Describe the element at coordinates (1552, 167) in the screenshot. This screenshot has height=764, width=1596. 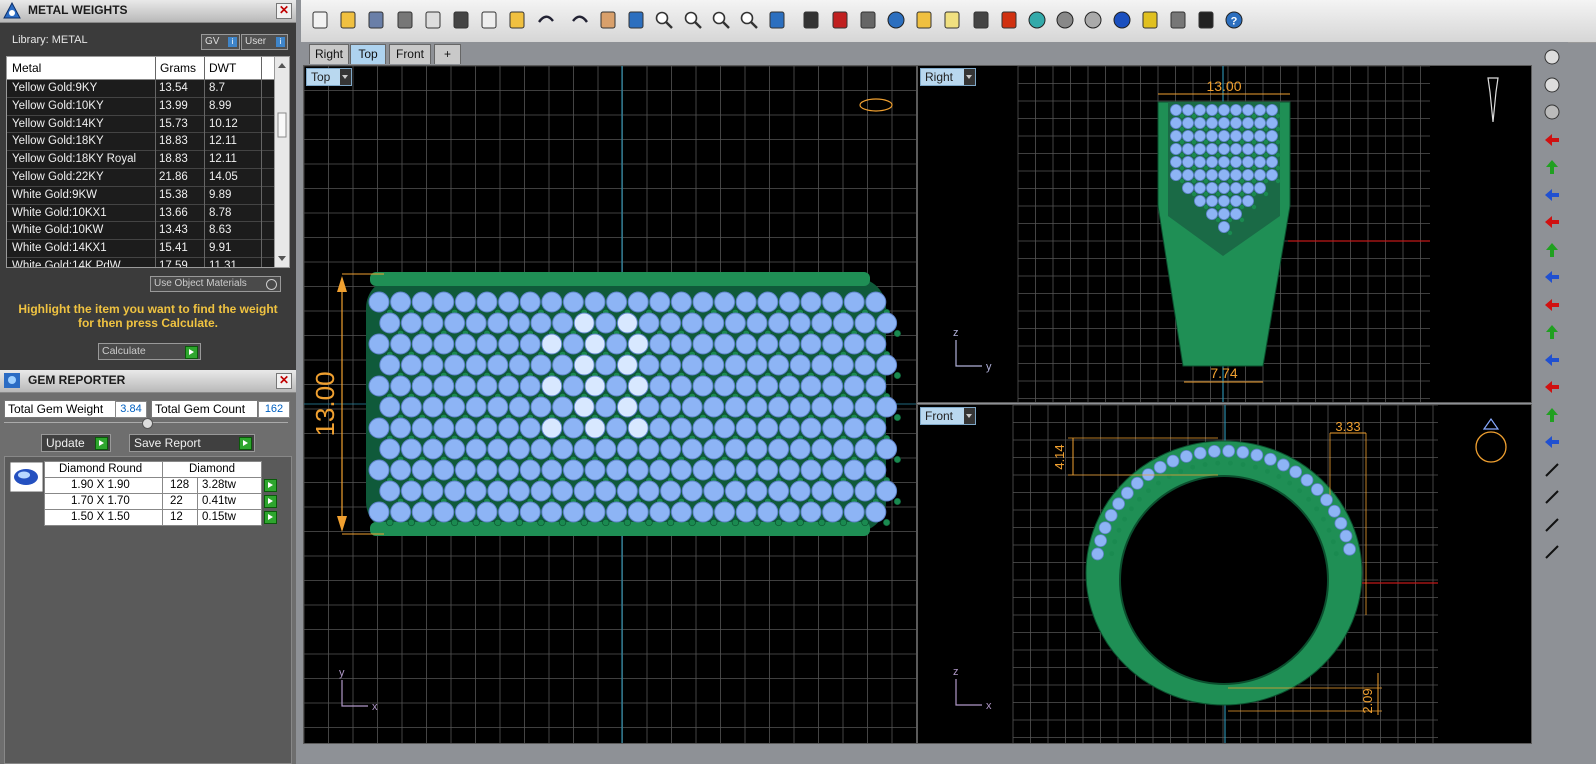
I see `arrow-up-icon` at that location.